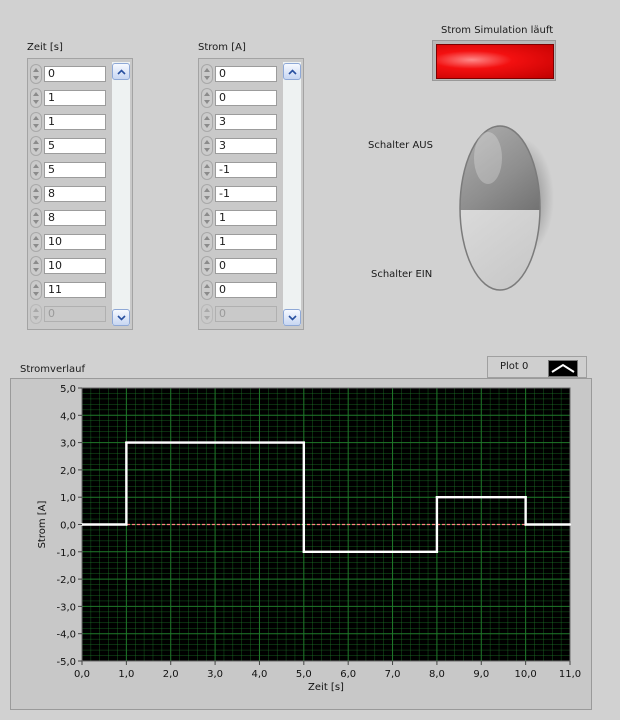 The image size is (620, 720). Describe the element at coordinates (437, 674) in the screenshot. I see `x-tick-label: 8,0` at that location.